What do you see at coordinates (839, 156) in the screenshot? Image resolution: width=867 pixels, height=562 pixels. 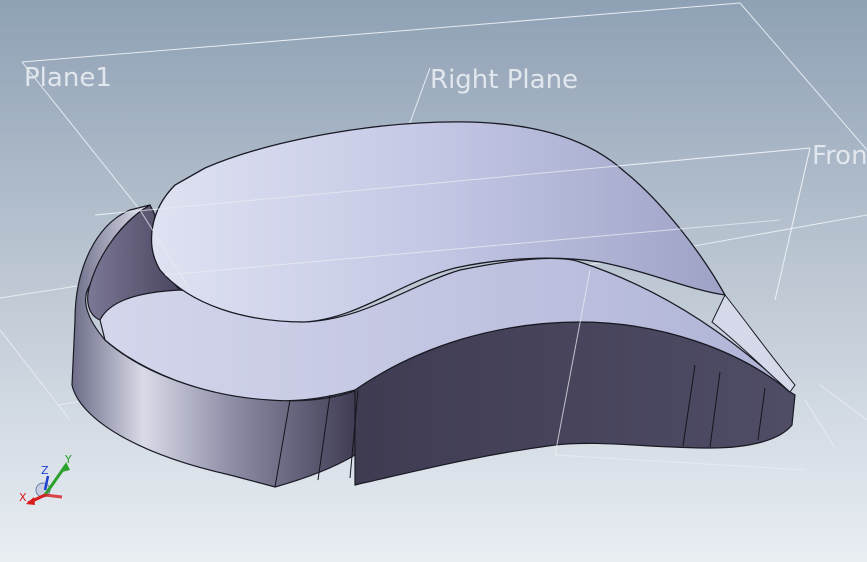 I see `front-plane-label: Fron` at bounding box center [839, 156].